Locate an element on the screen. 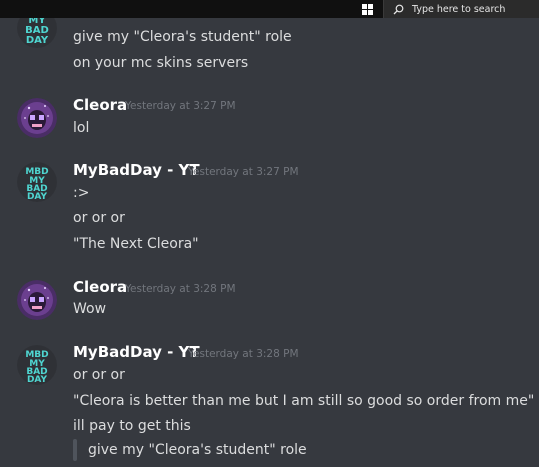 The width and height of the screenshot is (539, 467). message-line: :> is located at coordinates (81, 193).